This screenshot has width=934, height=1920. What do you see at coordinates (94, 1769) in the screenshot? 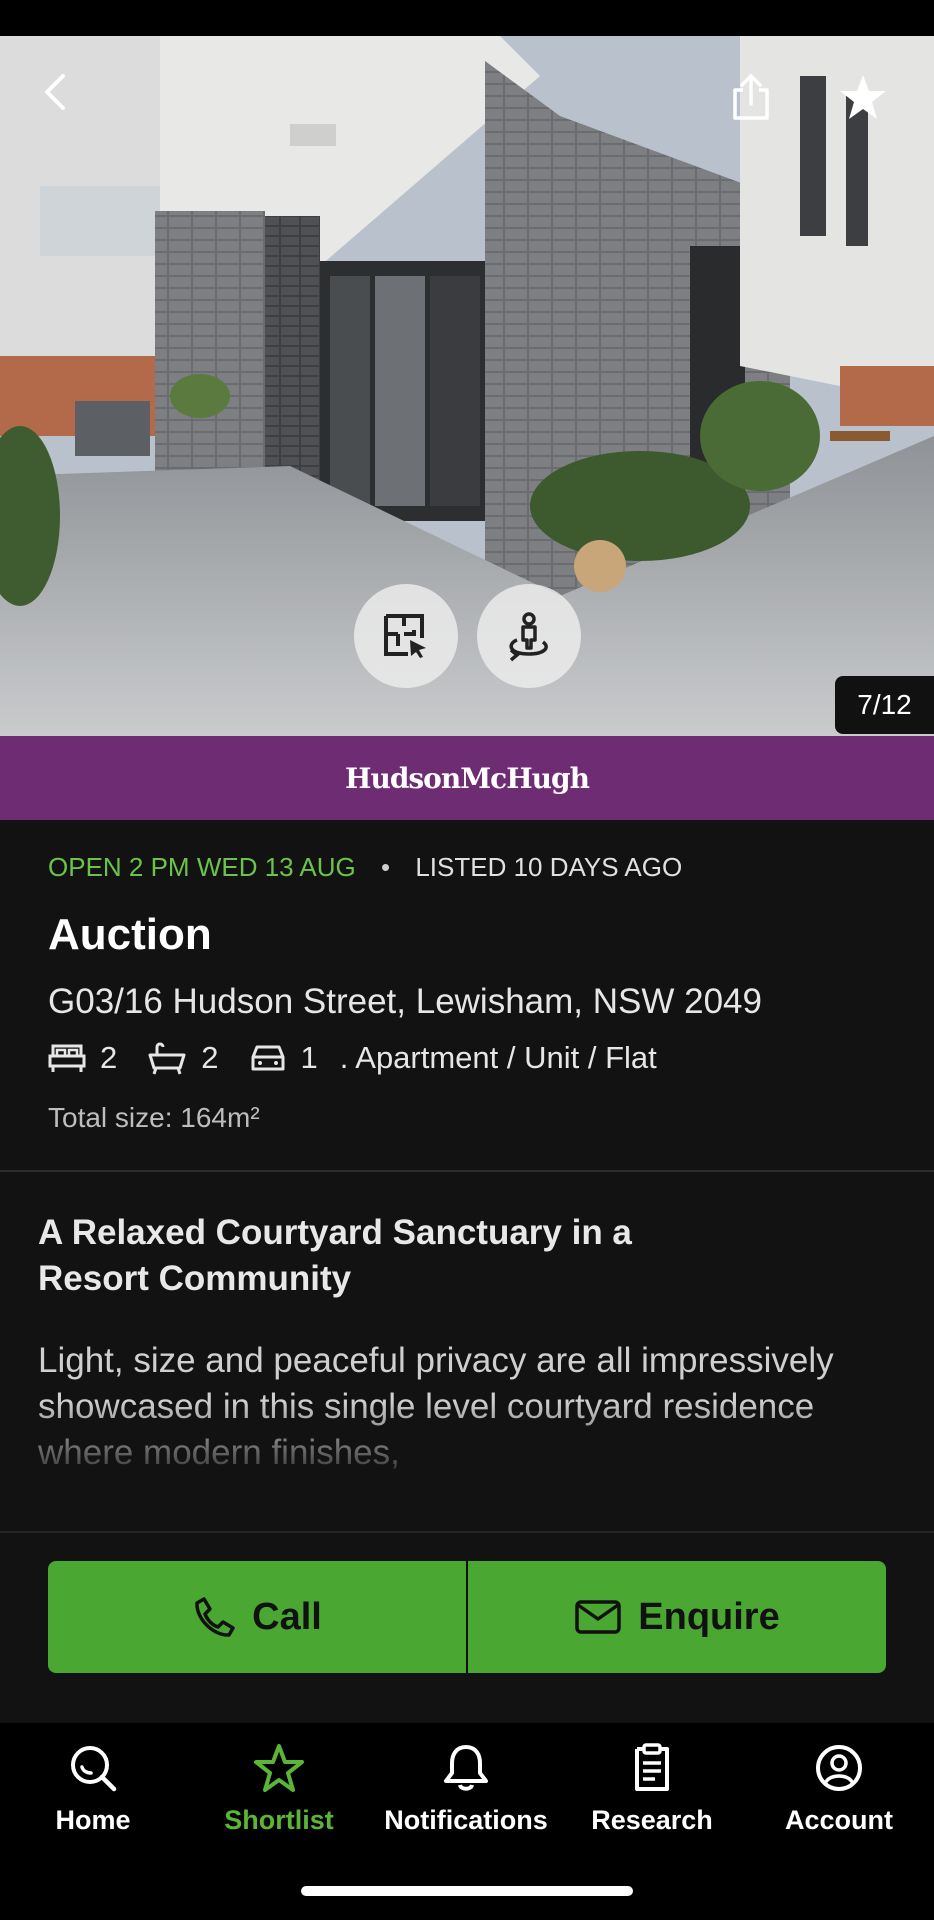
I see `search-icon` at bounding box center [94, 1769].